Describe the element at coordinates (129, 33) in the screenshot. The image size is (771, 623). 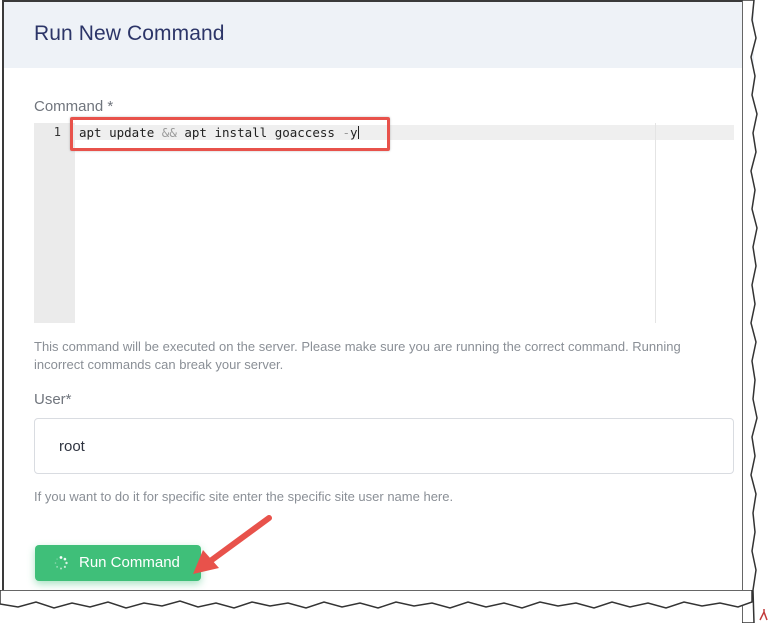
I see `page-title: Run New Command` at that location.